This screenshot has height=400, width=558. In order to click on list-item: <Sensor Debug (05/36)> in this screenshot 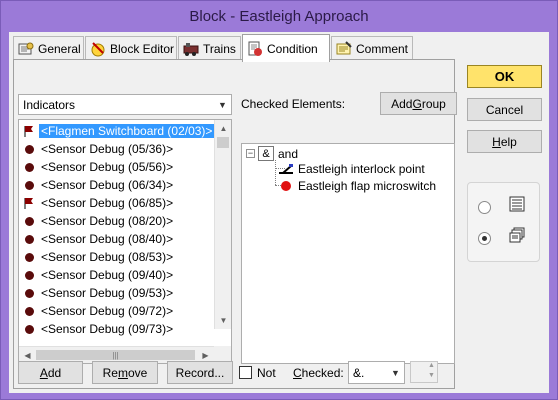, I will do `click(98, 149)`.